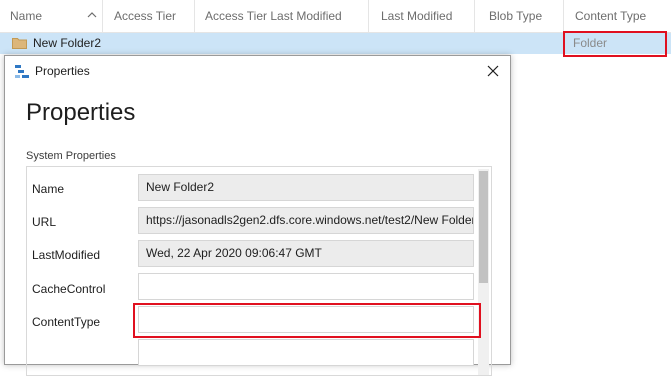 Image resolution: width=671 pixels, height=376 pixels. What do you see at coordinates (81, 112) in the screenshot?
I see `dialog-heading: Properties` at bounding box center [81, 112].